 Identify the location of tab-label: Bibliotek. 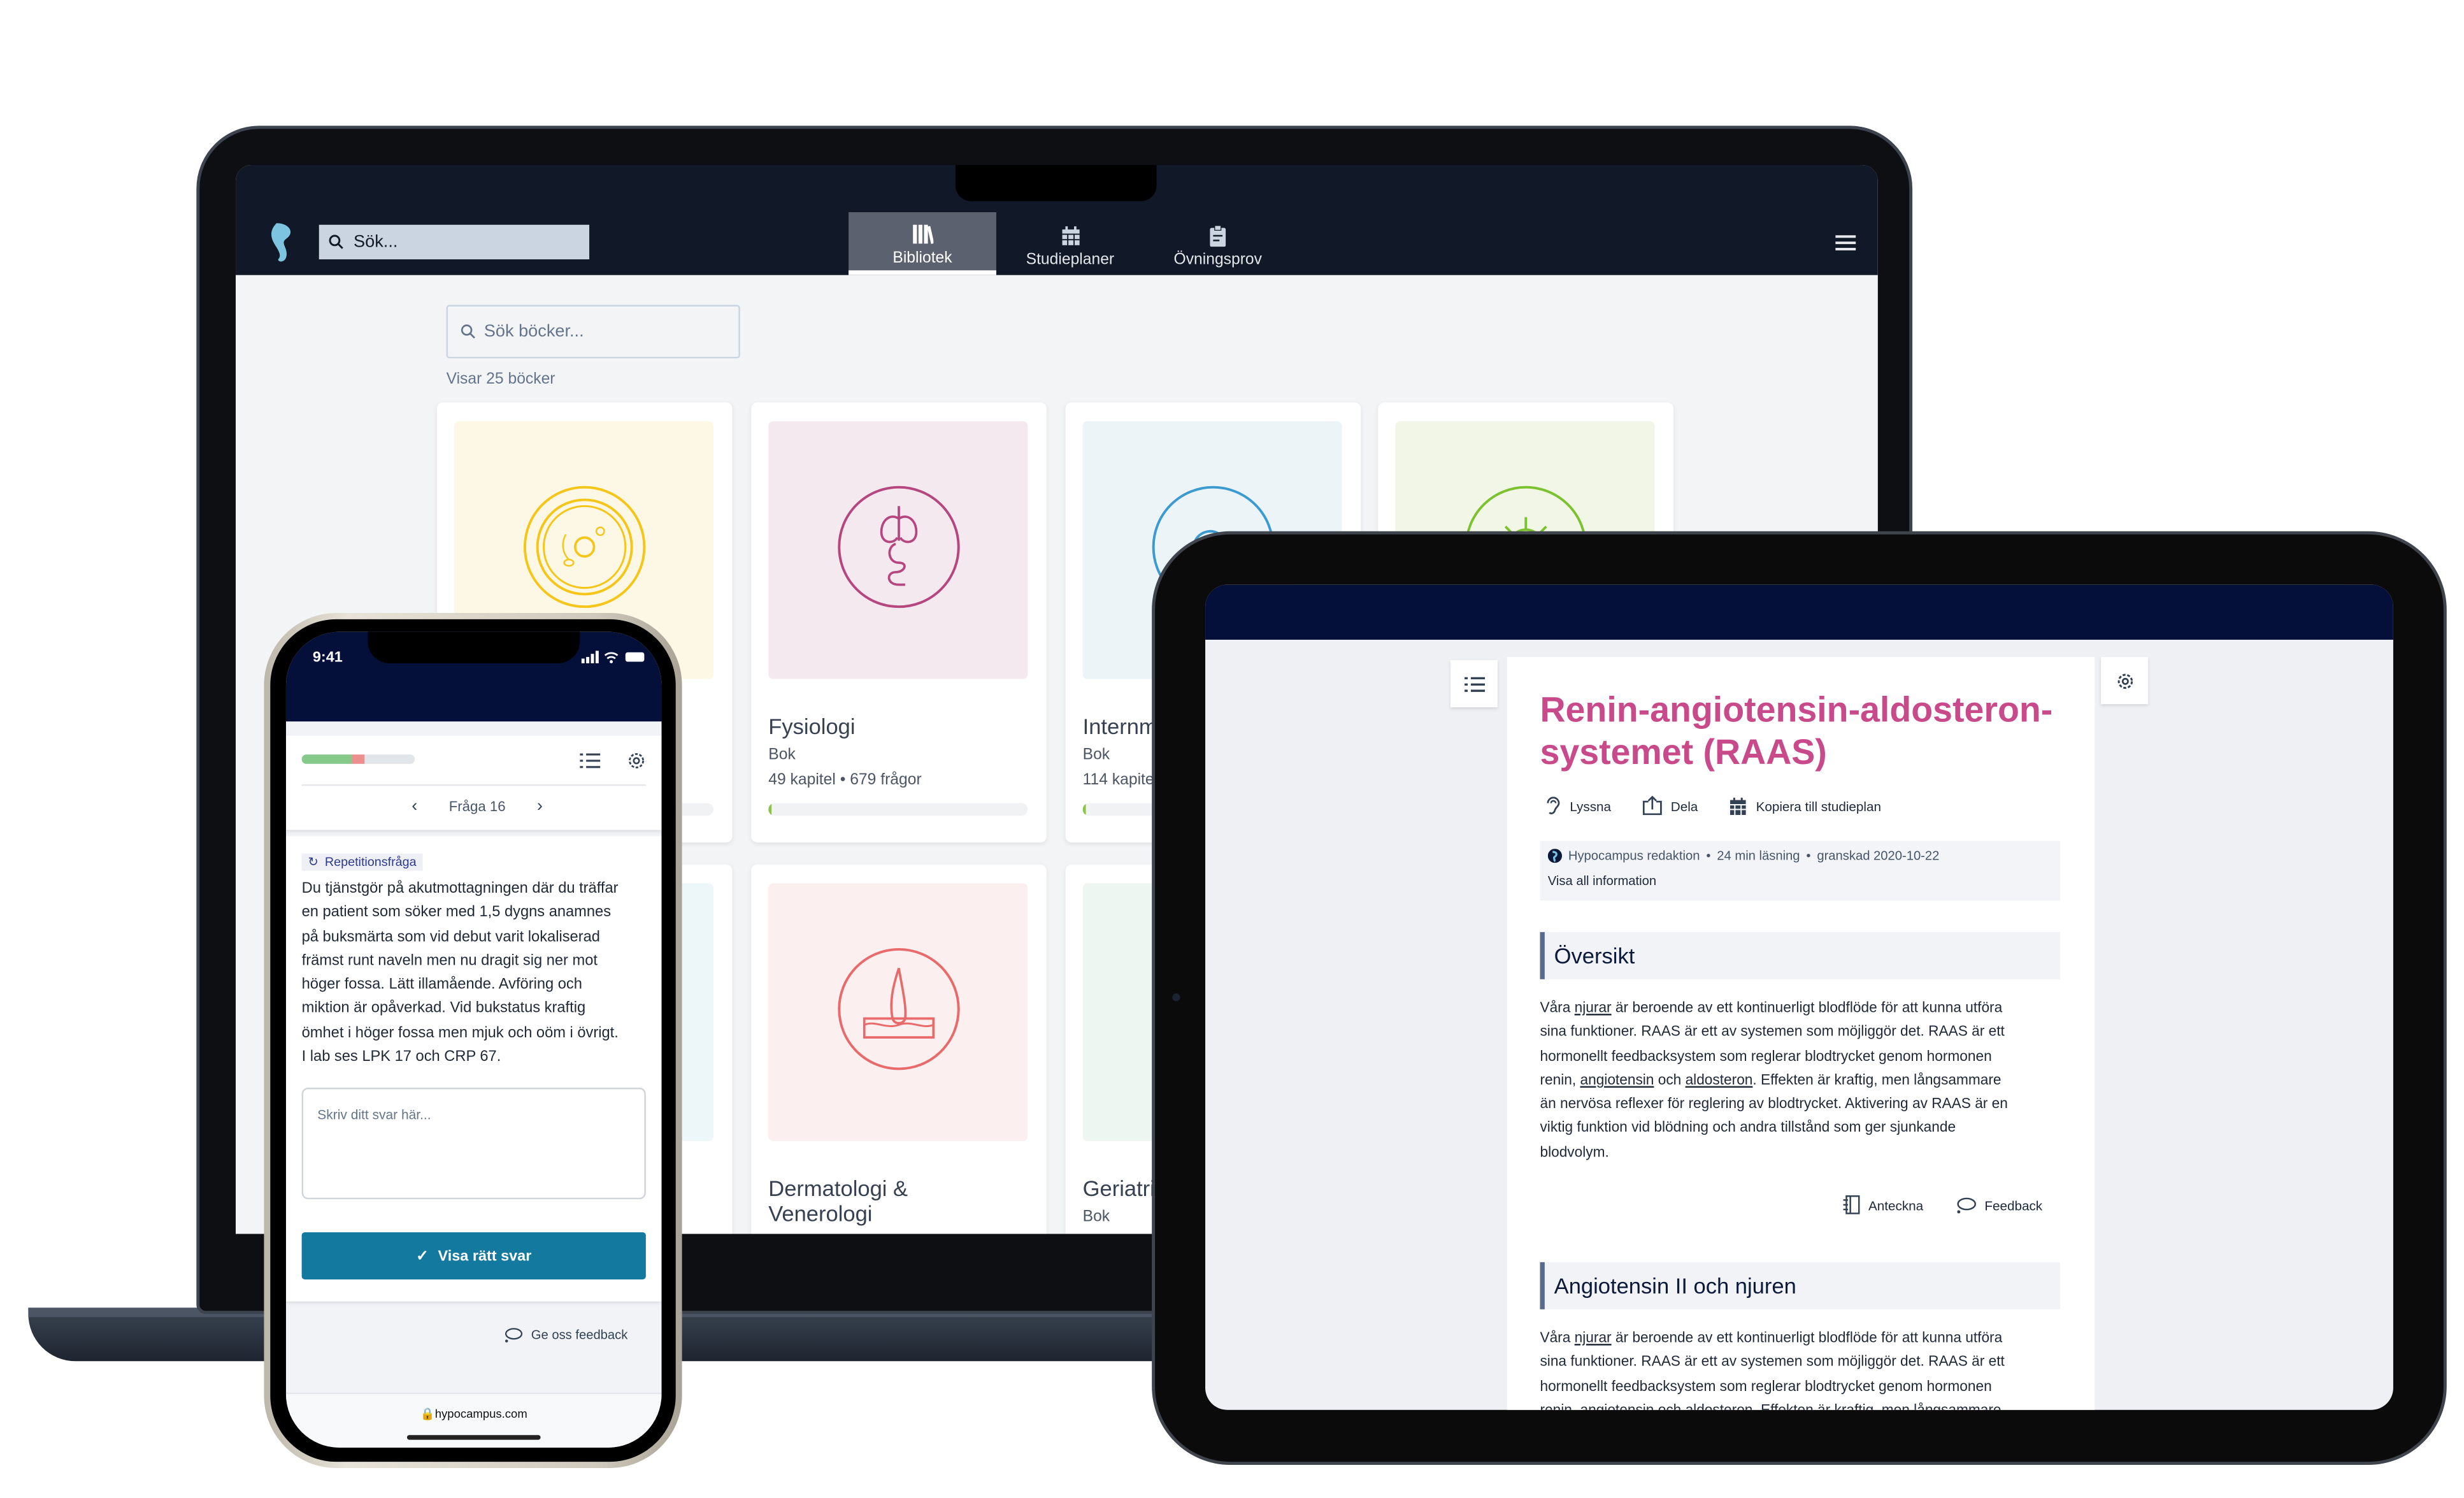
(922, 259).